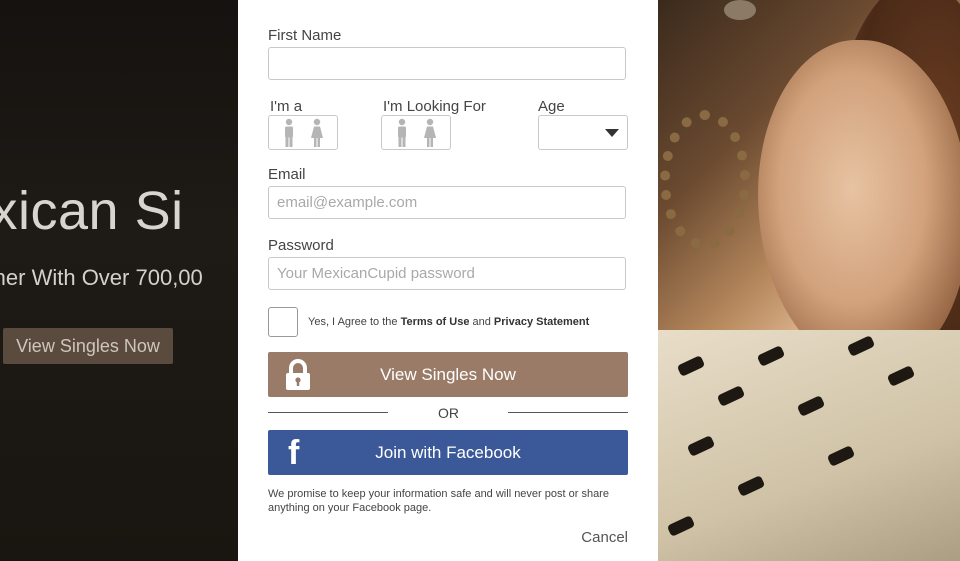 Image resolution: width=960 pixels, height=561 pixels. Describe the element at coordinates (328, 412) in the screenshot. I see `or-divider-left` at that location.